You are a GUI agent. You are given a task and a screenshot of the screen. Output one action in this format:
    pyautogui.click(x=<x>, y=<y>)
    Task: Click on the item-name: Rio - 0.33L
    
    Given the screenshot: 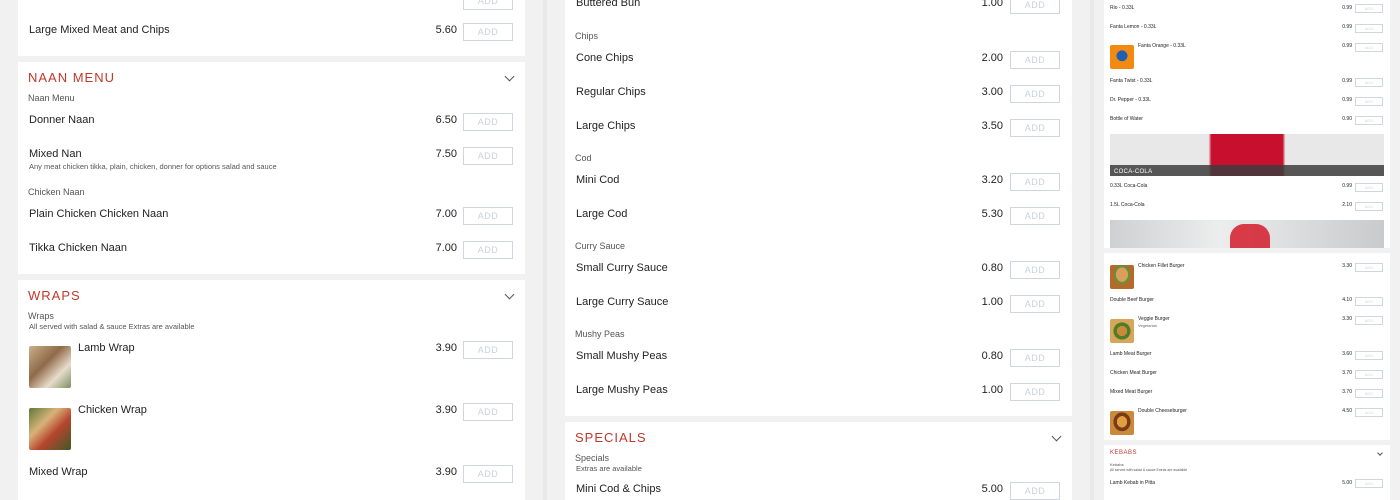 What is the action you would take?
    pyautogui.click(x=1122, y=8)
    